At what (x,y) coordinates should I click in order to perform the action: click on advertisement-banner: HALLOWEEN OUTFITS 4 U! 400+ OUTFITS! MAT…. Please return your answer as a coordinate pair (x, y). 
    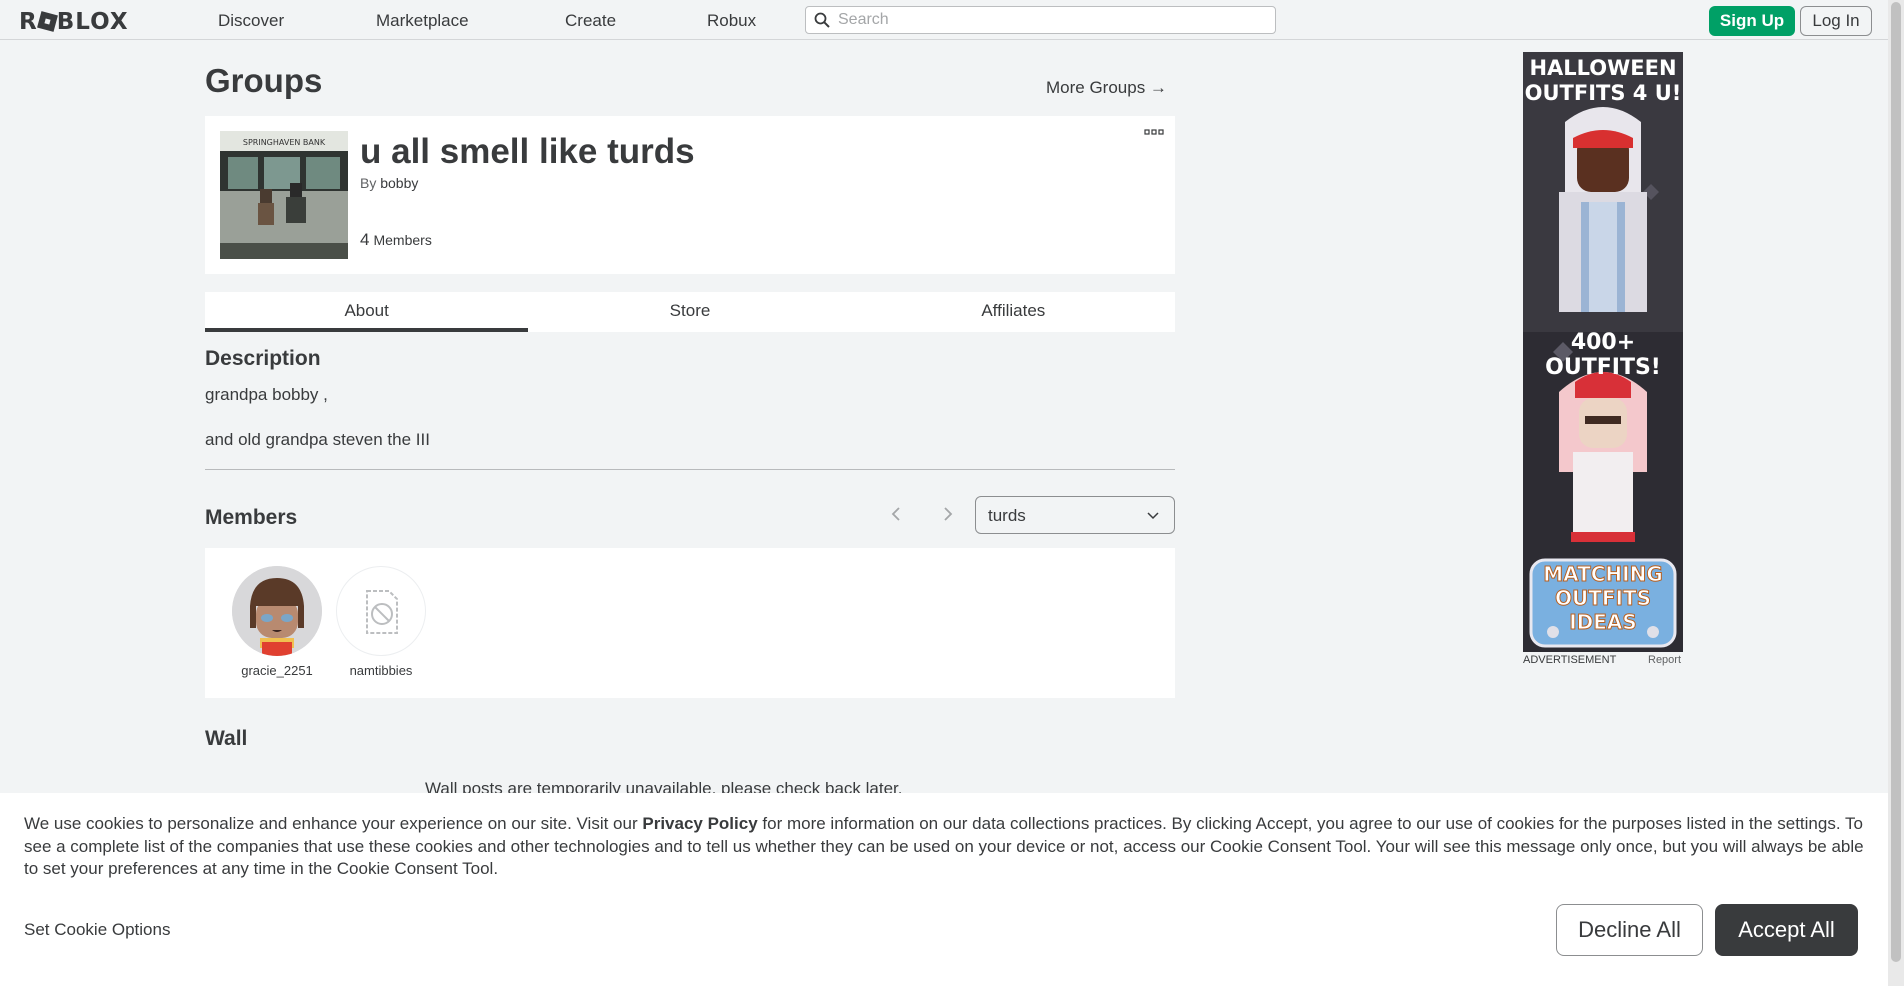
    Looking at the image, I should click on (1603, 352).